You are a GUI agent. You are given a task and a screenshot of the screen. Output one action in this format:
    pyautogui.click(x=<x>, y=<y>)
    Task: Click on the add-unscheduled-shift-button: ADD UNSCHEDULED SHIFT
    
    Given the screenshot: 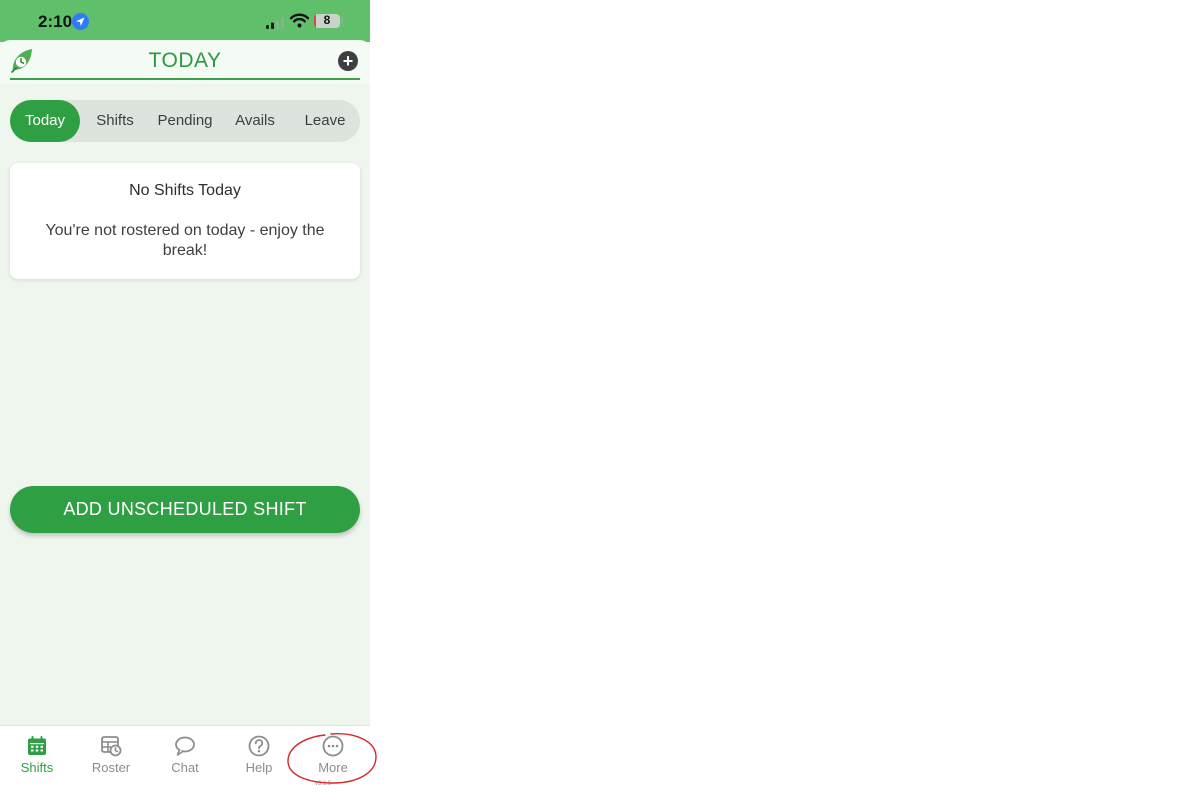 What is the action you would take?
    pyautogui.click(x=185, y=509)
    